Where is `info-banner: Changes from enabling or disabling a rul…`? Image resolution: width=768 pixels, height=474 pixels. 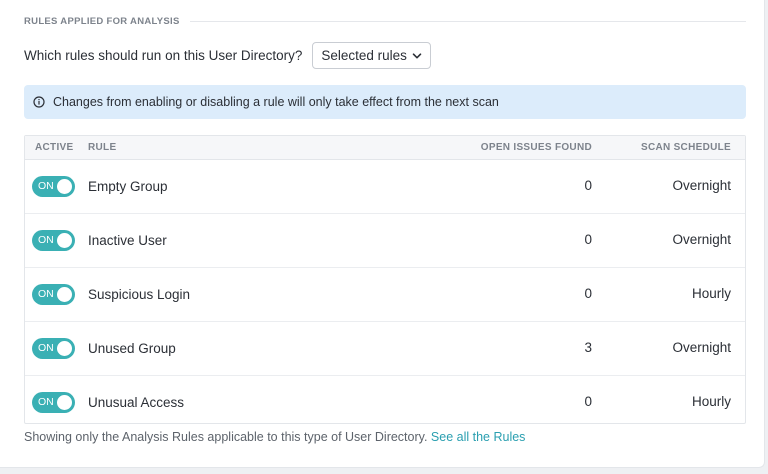 info-banner: Changes from enabling or disabling a rul… is located at coordinates (385, 102).